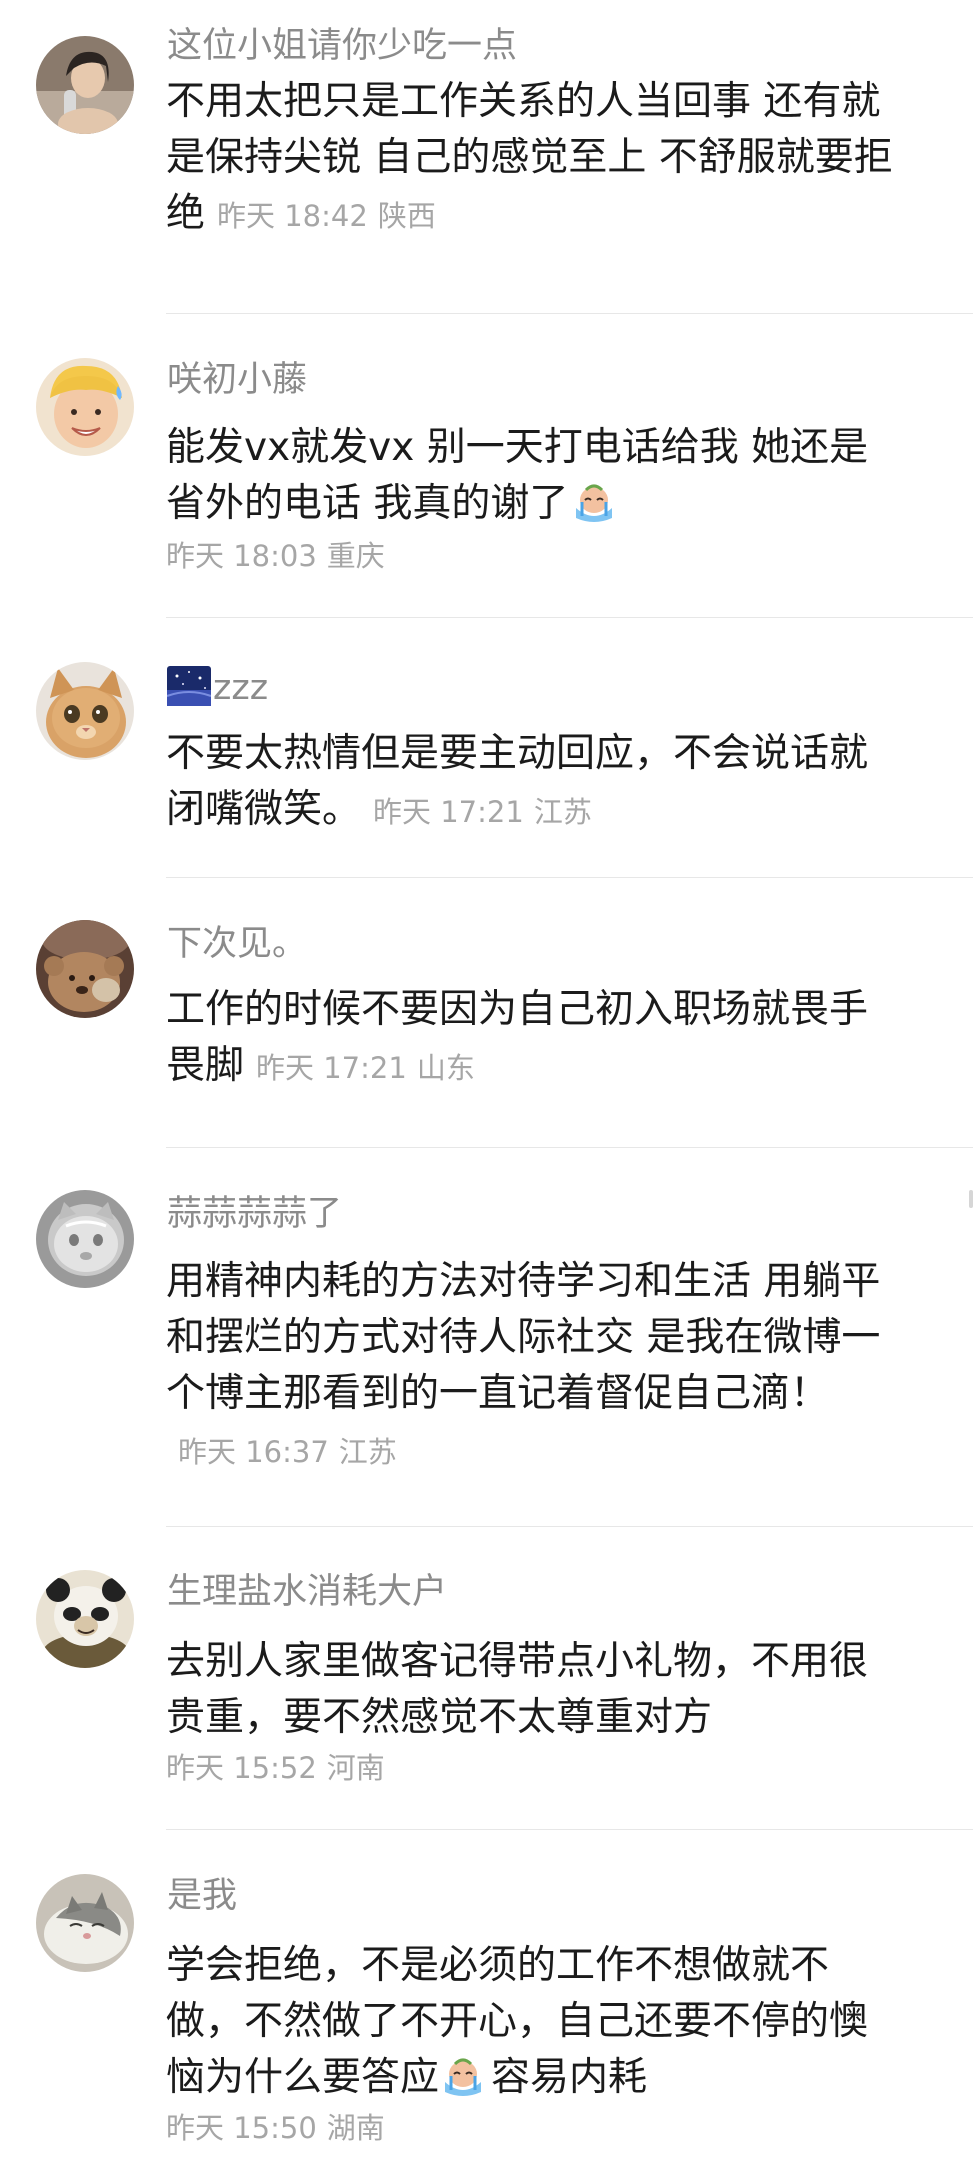  I want to click on comment-time: 昨天 18:42, so click(292, 216).